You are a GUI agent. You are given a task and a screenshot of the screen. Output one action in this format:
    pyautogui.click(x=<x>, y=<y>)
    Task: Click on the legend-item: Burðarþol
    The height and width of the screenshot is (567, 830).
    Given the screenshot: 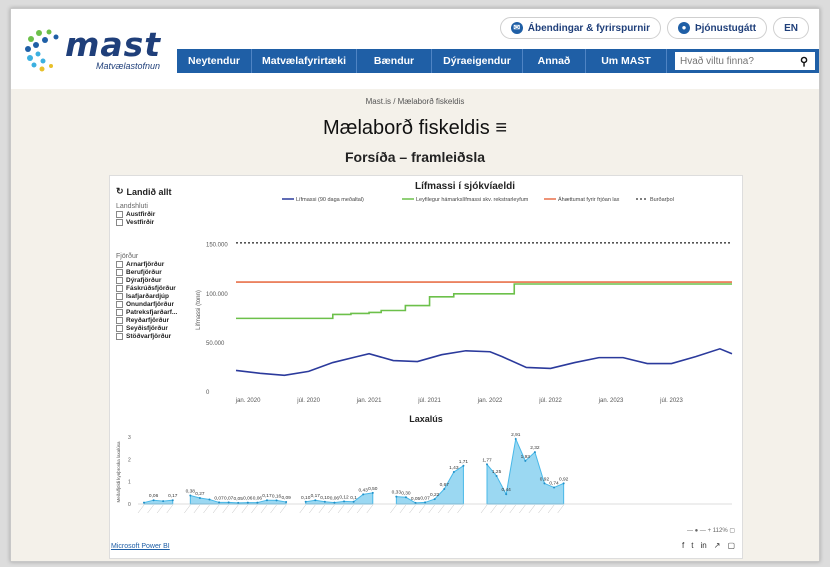 What is the action you would take?
    pyautogui.click(x=655, y=199)
    